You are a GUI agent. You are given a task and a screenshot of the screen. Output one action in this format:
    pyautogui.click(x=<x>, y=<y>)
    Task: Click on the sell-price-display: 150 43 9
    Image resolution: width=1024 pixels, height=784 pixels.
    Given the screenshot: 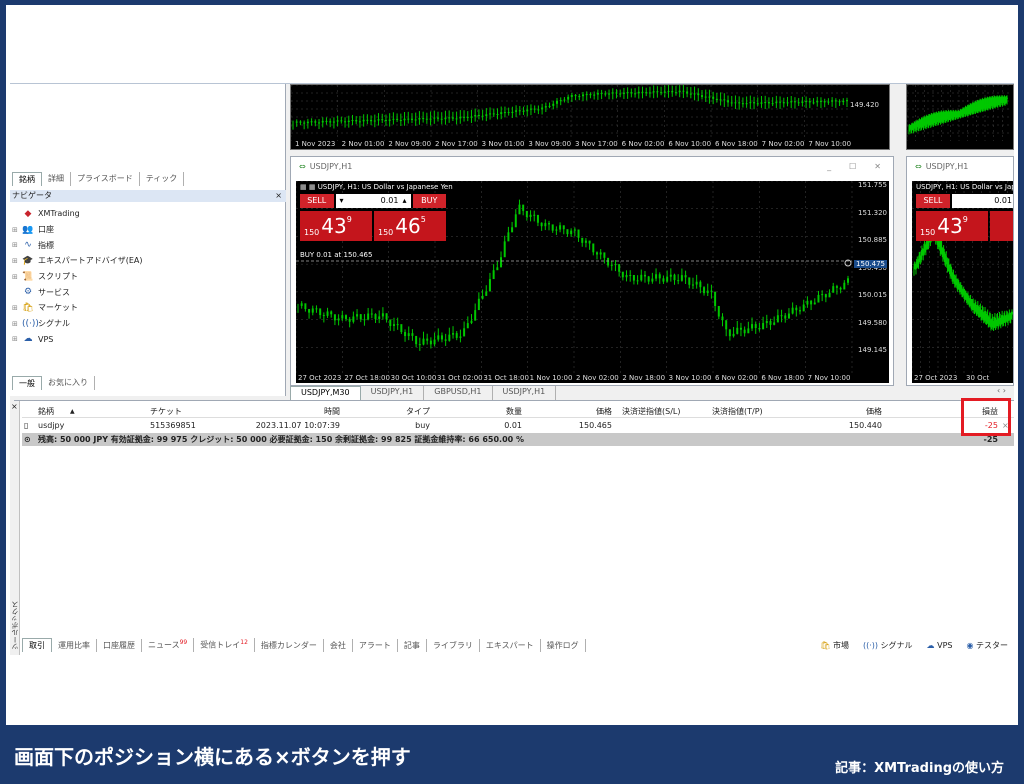 What is the action you would take?
    pyautogui.click(x=336, y=226)
    